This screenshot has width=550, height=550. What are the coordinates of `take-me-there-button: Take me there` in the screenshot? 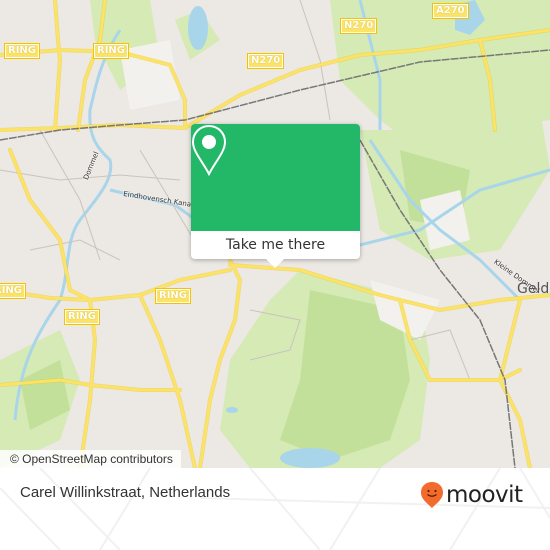 It's located at (275, 245).